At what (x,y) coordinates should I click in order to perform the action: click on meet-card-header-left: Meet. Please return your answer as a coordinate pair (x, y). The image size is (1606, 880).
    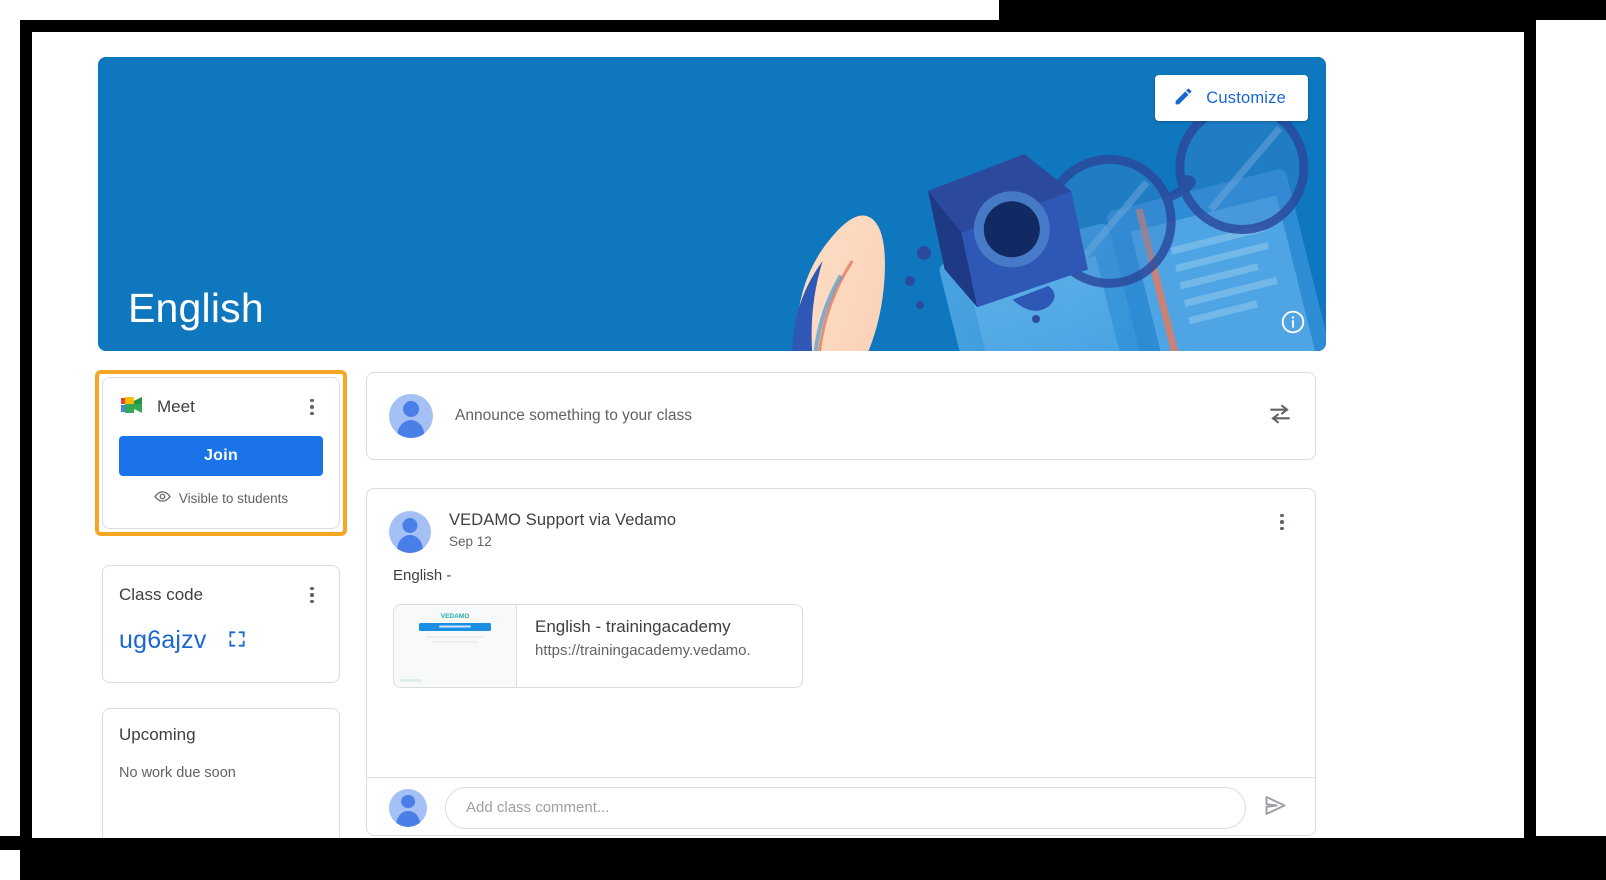
    Looking at the image, I should click on (157, 407).